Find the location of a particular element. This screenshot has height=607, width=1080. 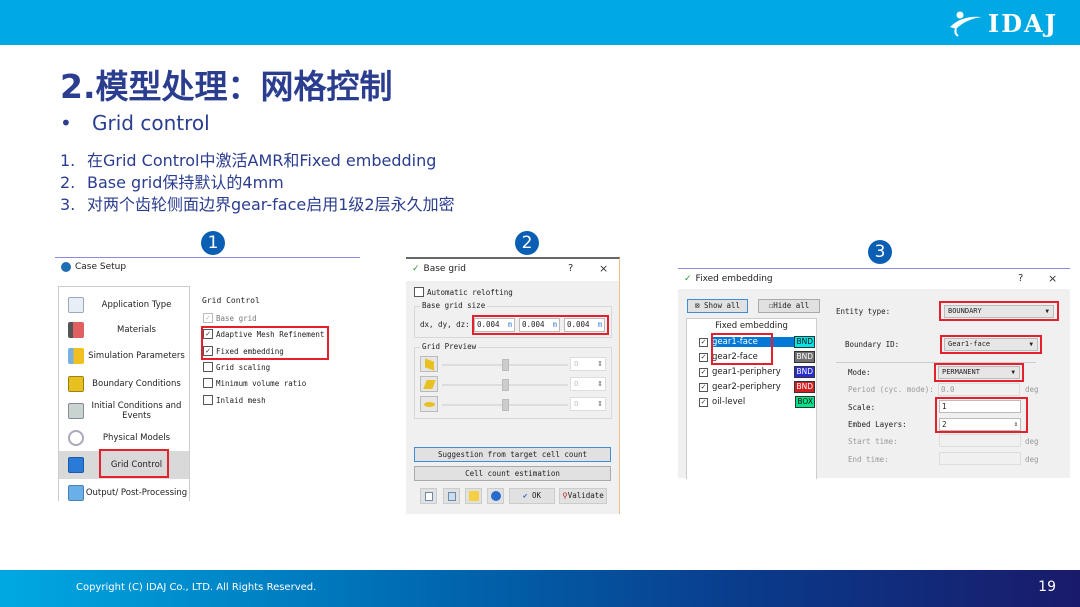

auto-relofting-checkbox: Automatic relofting is located at coordinates (463, 292).